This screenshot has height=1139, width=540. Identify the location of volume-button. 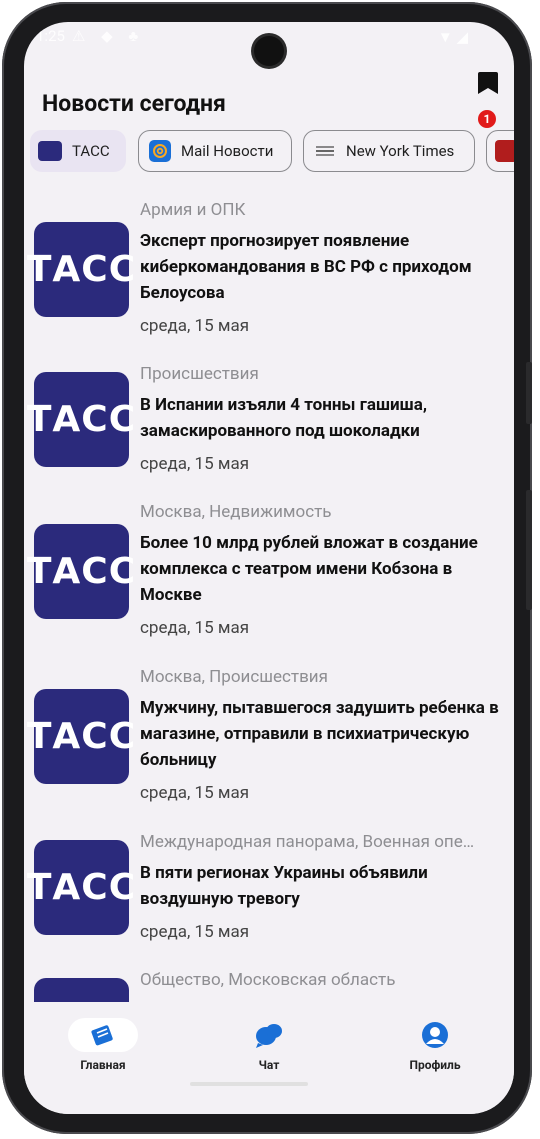
(529, 393).